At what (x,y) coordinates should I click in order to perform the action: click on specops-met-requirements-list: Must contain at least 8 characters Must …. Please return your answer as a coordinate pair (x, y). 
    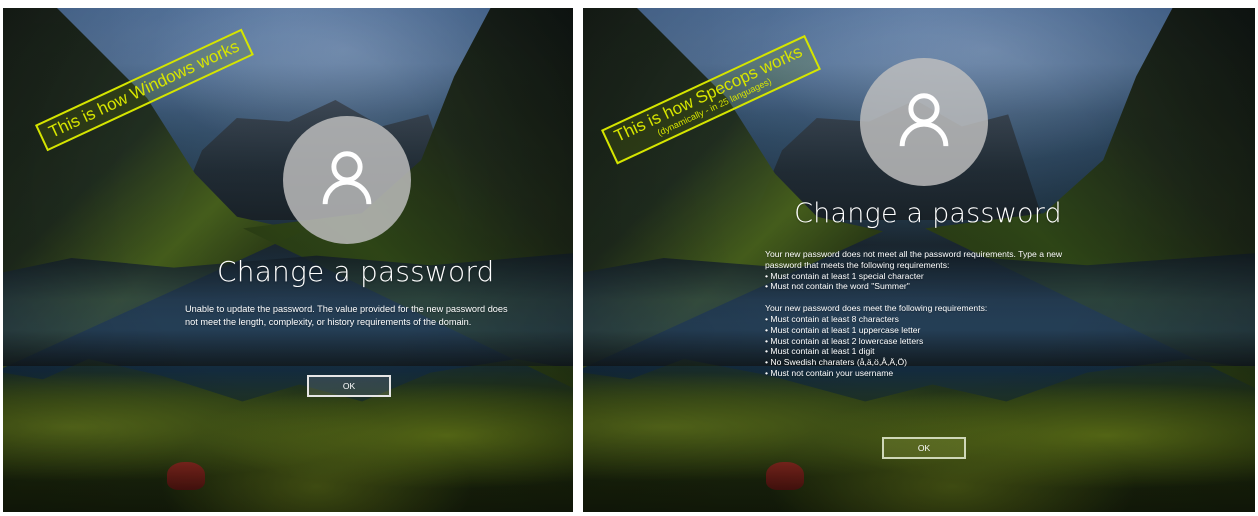
    Looking at the image, I should click on (931, 346).